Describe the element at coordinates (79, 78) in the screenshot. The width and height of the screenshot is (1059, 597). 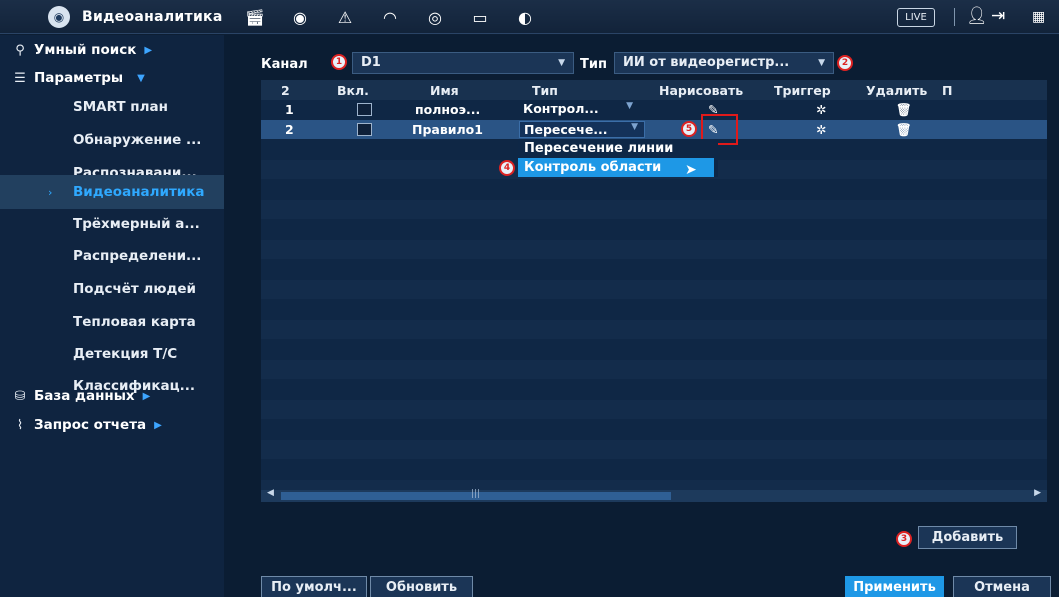
I see `sidebar-label: Параметры` at that location.